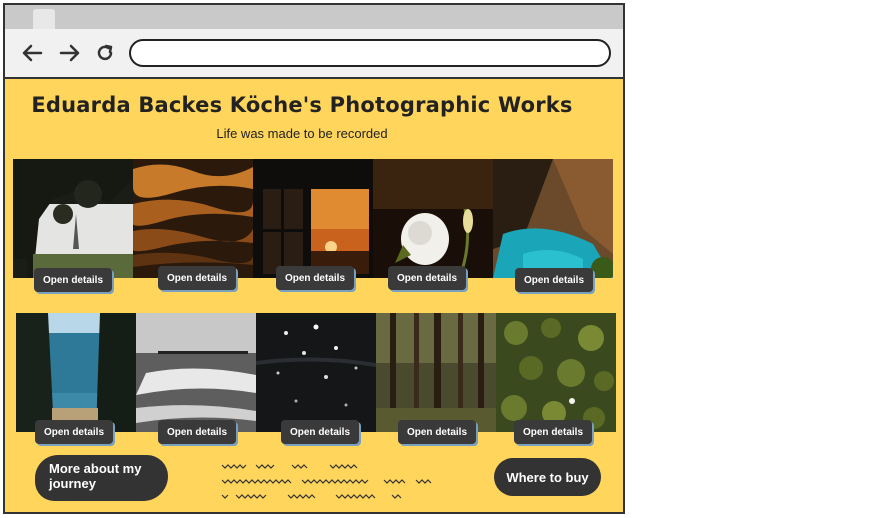  Describe the element at coordinates (73, 218) in the screenshot. I see `photo-trees-eiffel-tower` at that location.